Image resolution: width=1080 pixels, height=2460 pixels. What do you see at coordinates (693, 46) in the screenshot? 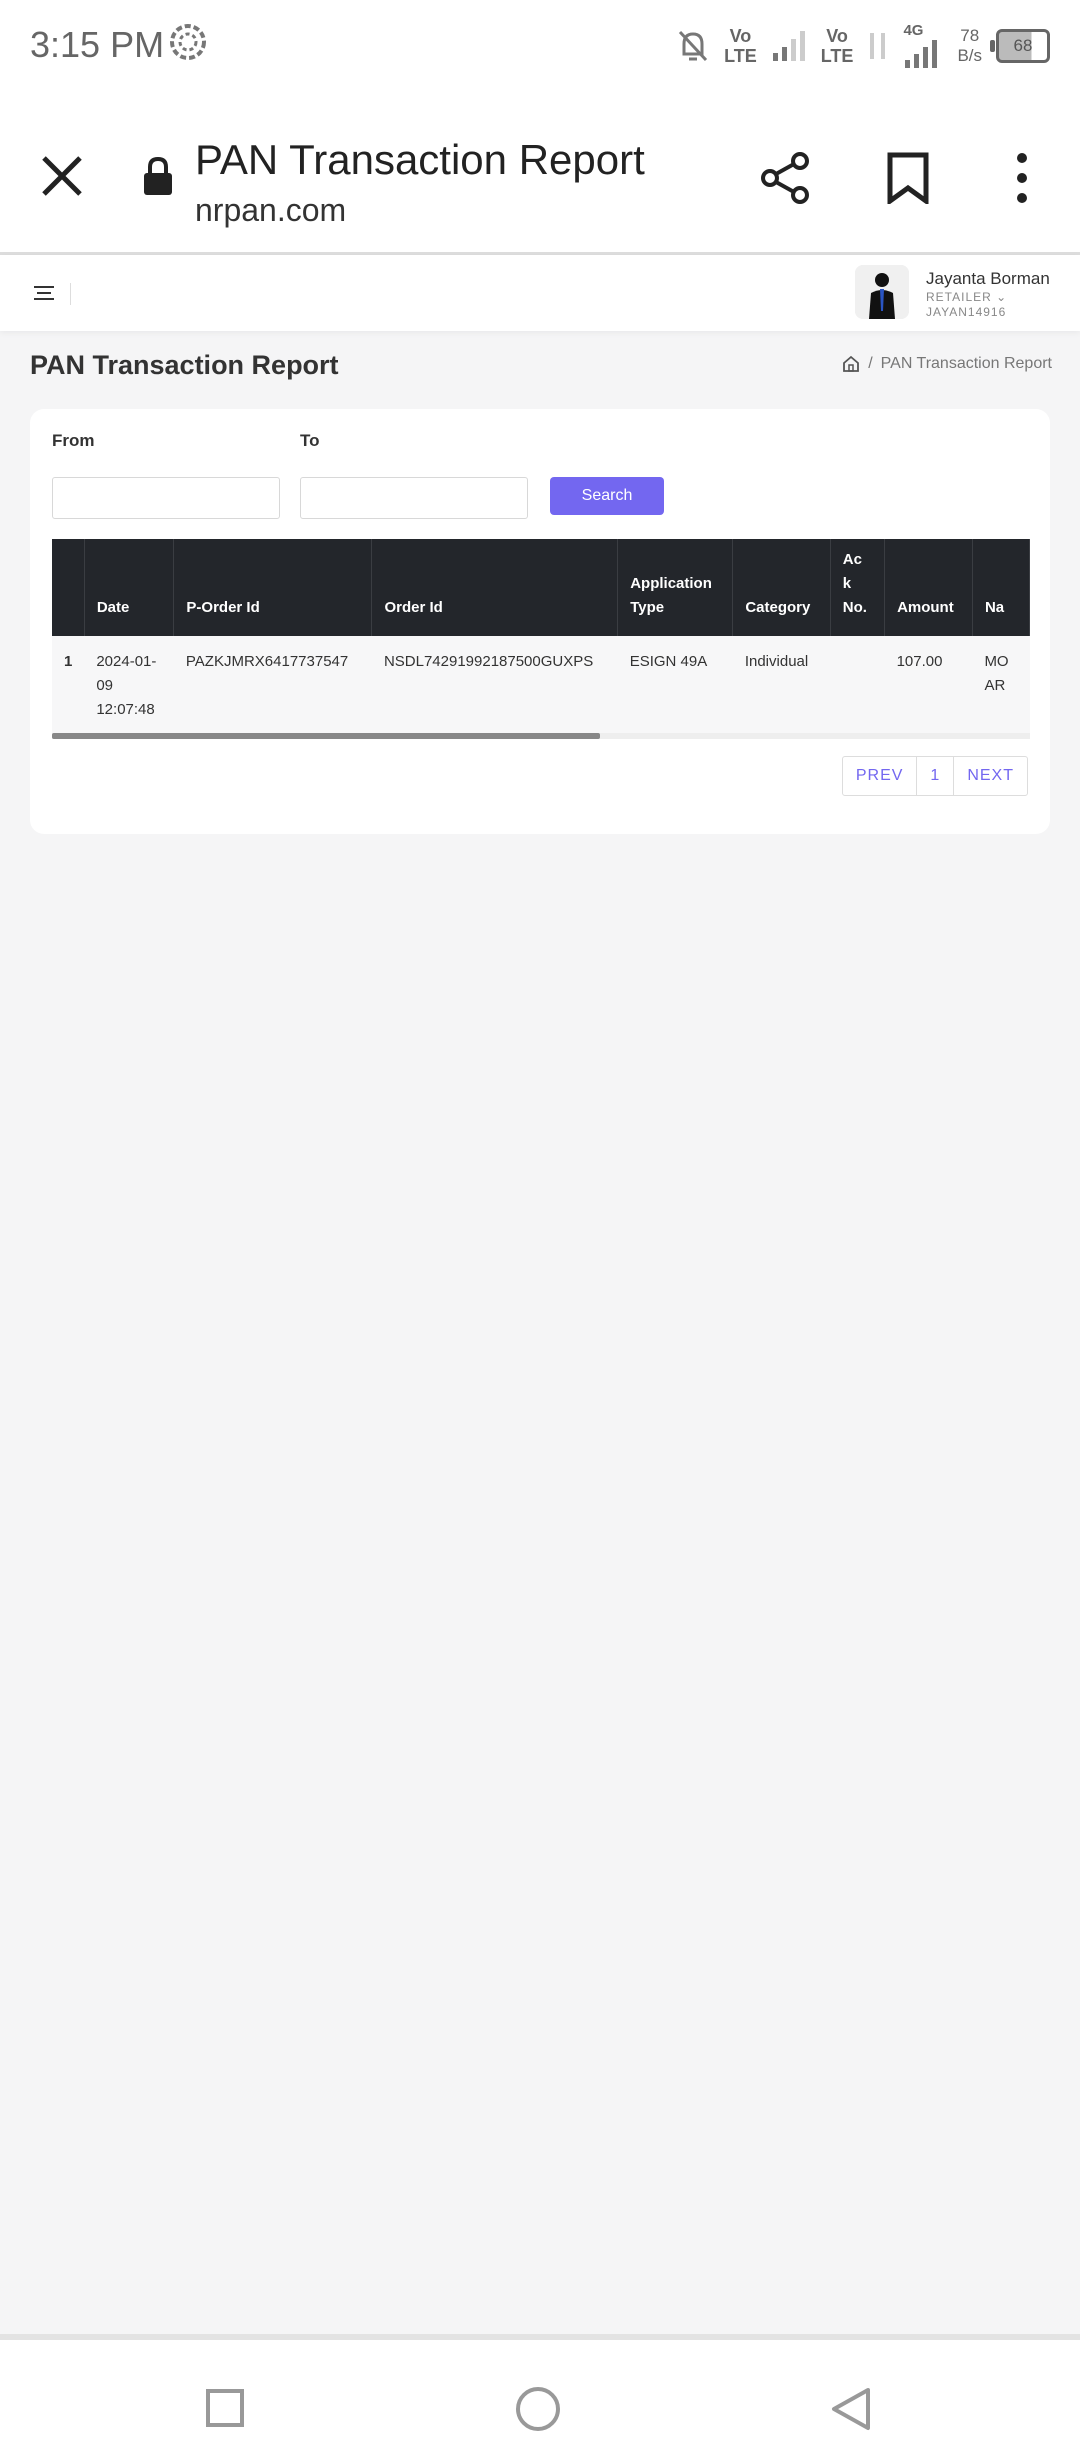
I see `bell-off-icon` at bounding box center [693, 46].